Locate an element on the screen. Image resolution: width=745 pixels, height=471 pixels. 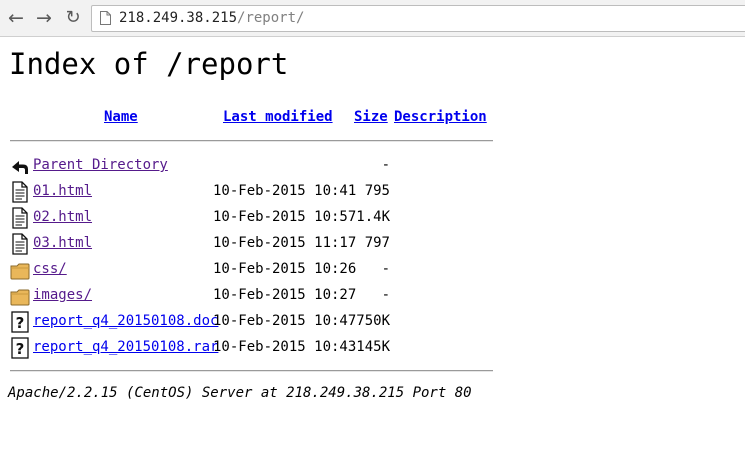
sort-by-size-link: Size is located at coordinates (371, 117).